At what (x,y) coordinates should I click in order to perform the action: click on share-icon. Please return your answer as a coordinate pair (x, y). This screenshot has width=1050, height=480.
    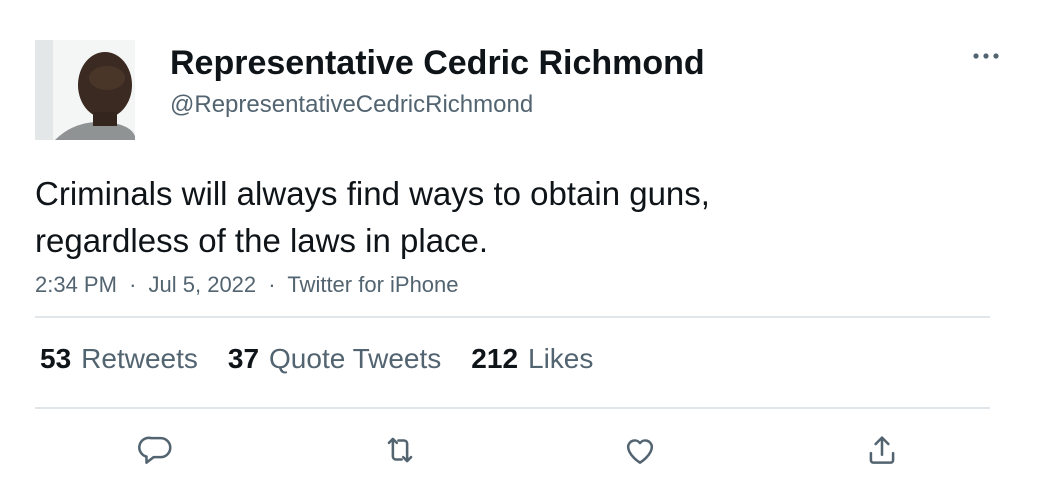
    Looking at the image, I should click on (882, 450).